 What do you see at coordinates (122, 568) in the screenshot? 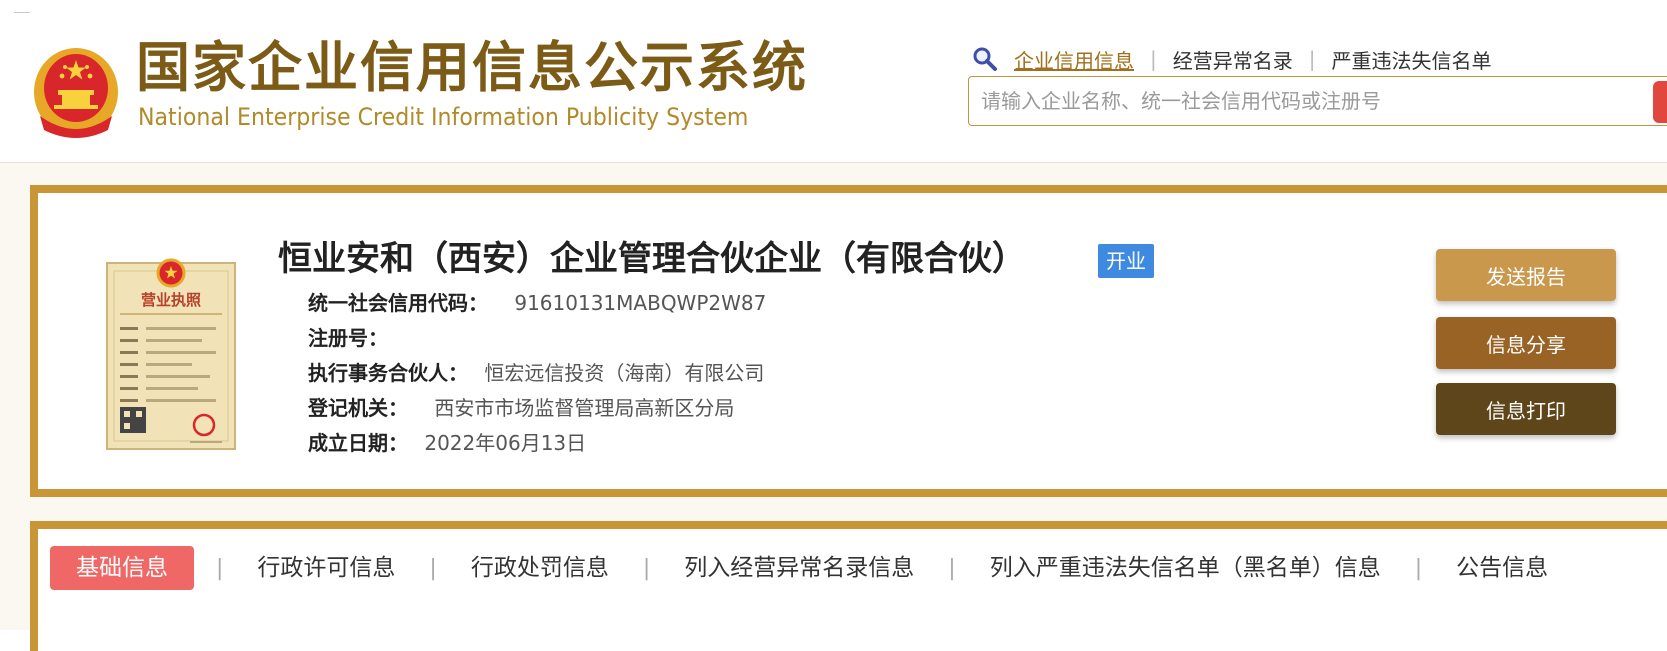
I see `tab-basic-info: 基础信息` at bounding box center [122, 568].